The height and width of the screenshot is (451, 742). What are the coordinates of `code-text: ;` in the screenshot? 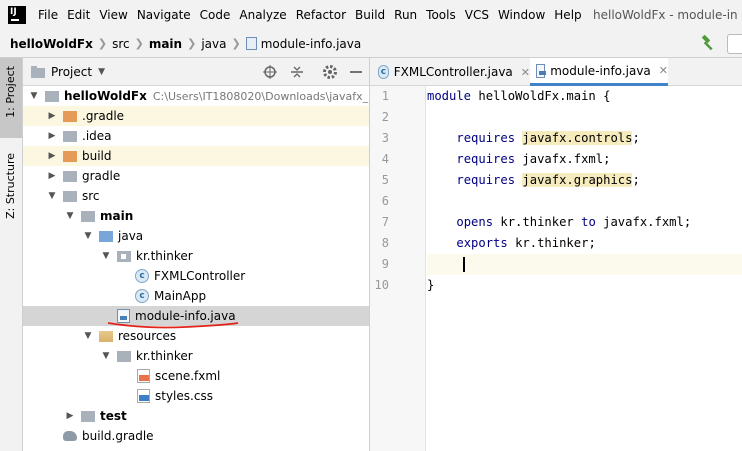 It's located at (636, 138).